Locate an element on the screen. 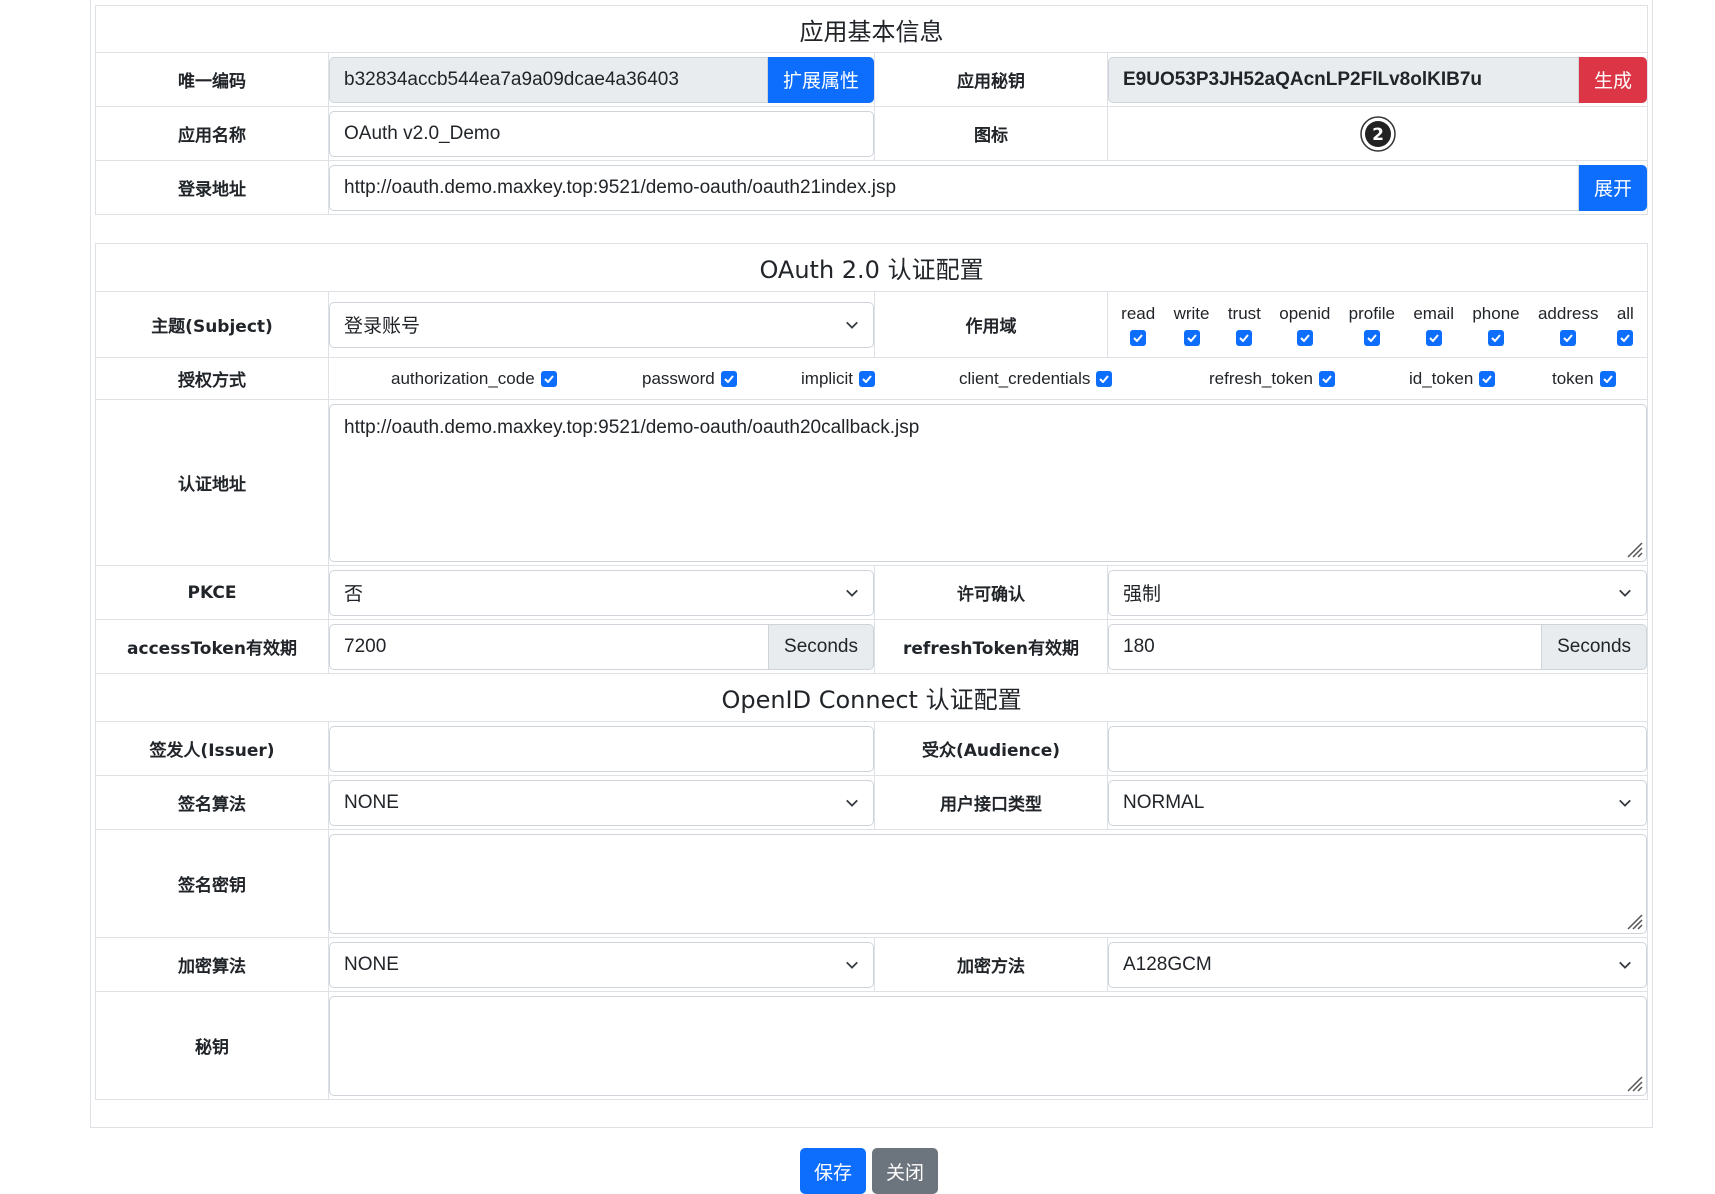 The image size is (1715, 1194). subject-label: 主题(Subject) is located at coordinates (212, 324).